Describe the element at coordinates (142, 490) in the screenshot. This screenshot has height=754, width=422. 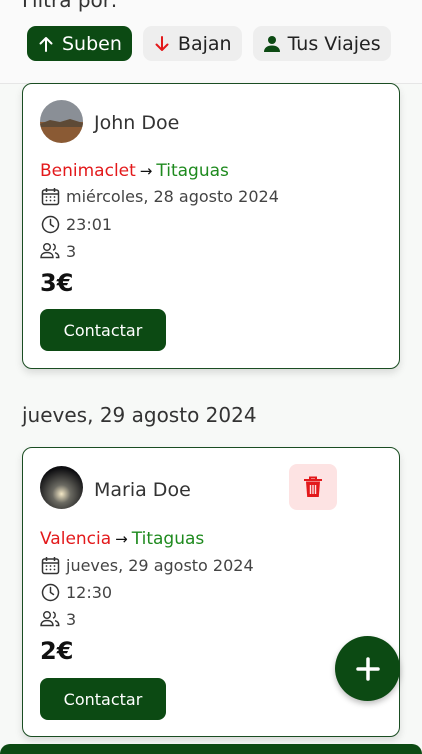
I see `driver-name: Maria Doe` at that location.